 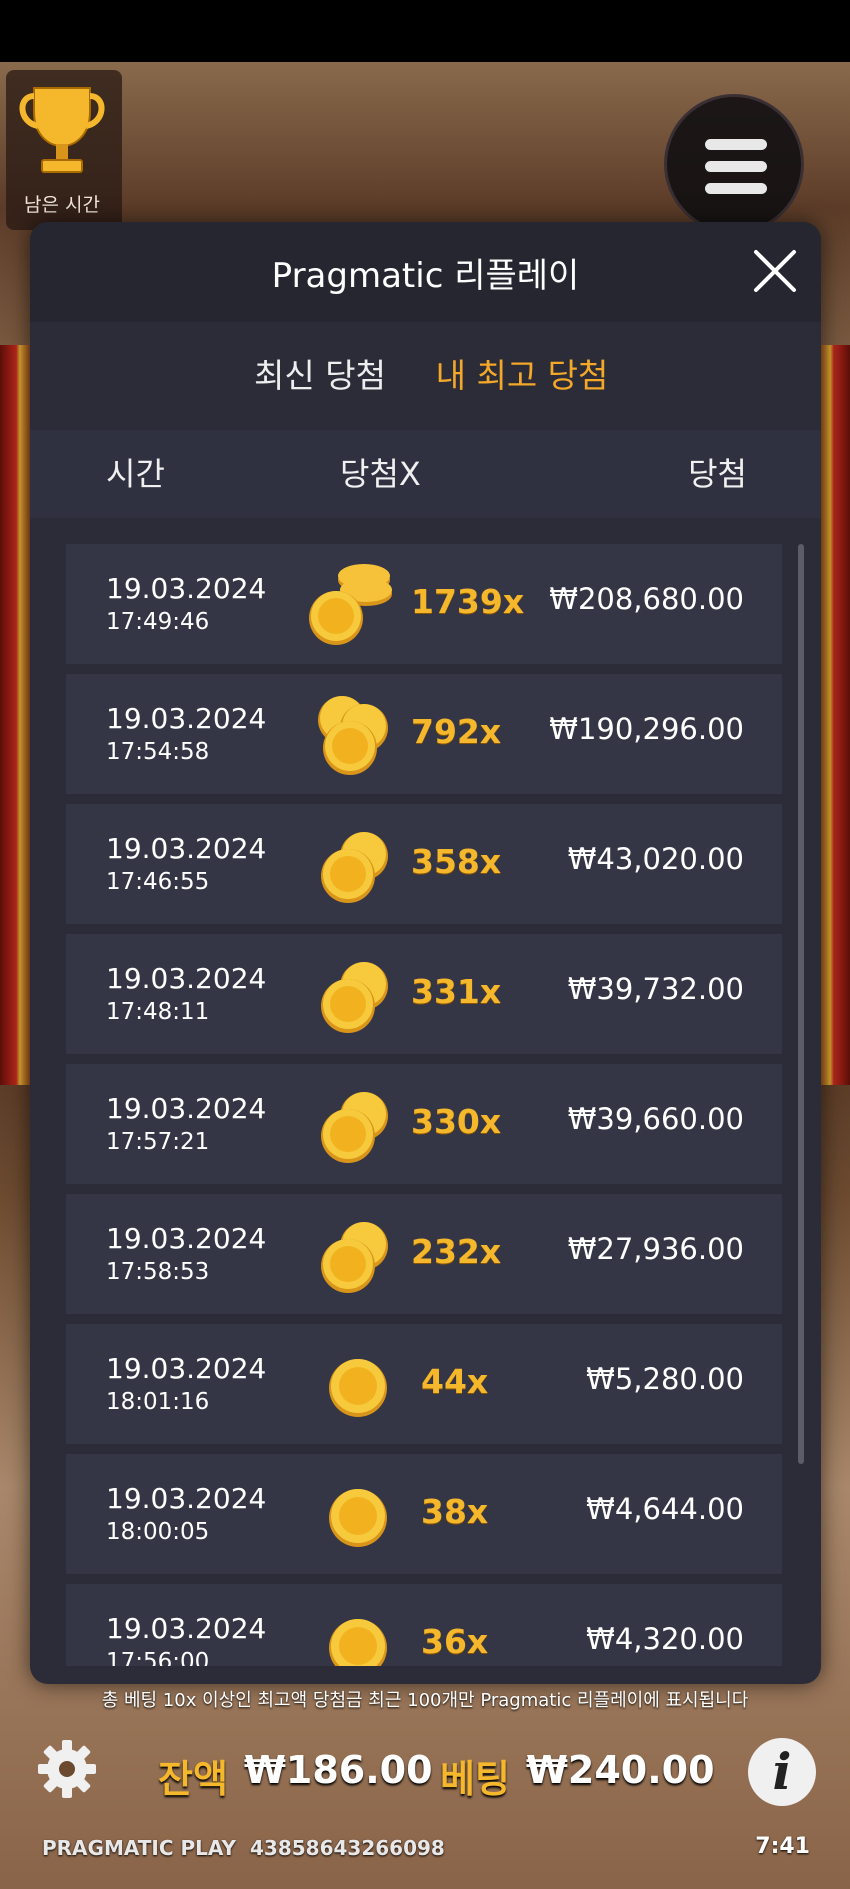 I want to click on row-time: 17:46:55, so click(x=158, y=882).